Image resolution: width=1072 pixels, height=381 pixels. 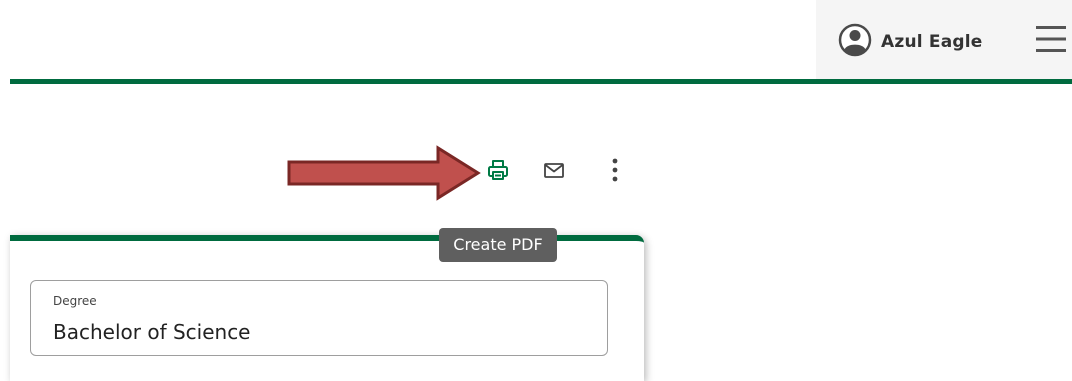 I want to click on email-button, so click(x=554, y=172).